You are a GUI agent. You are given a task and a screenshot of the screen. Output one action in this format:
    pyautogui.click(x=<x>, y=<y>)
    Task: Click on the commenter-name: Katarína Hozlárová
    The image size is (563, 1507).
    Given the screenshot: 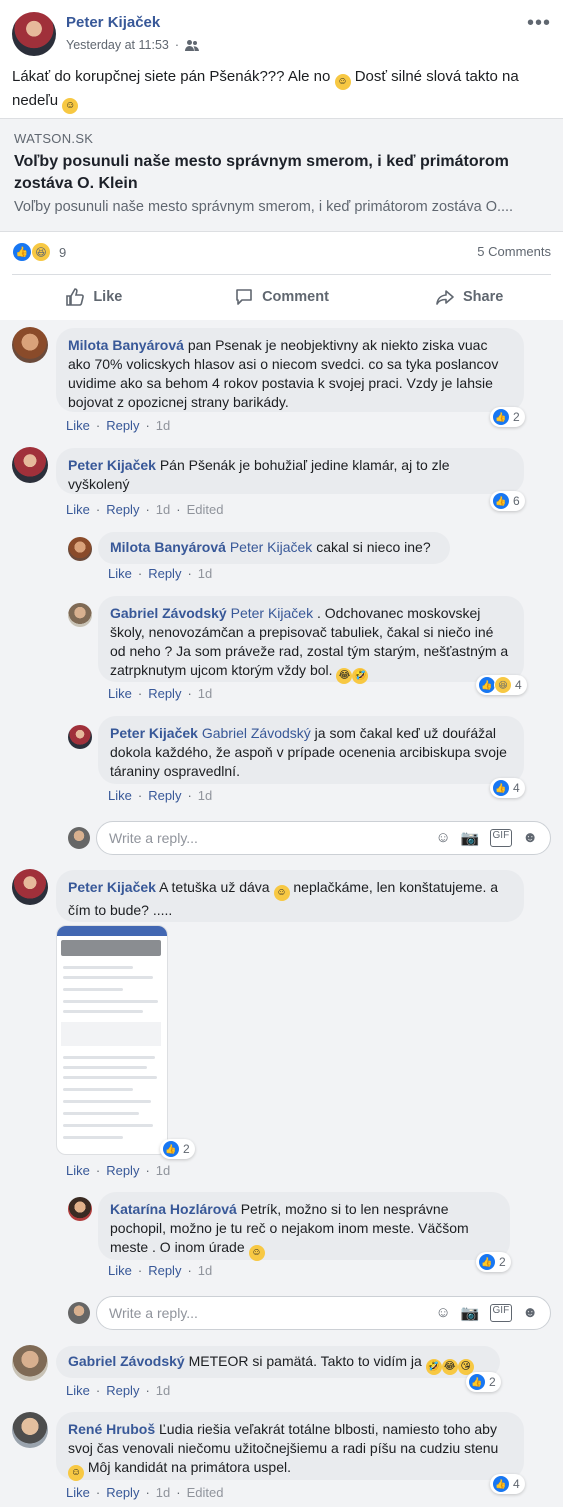 What is the action you would take?
    pyautogui.click(x=173, y=1209)
    